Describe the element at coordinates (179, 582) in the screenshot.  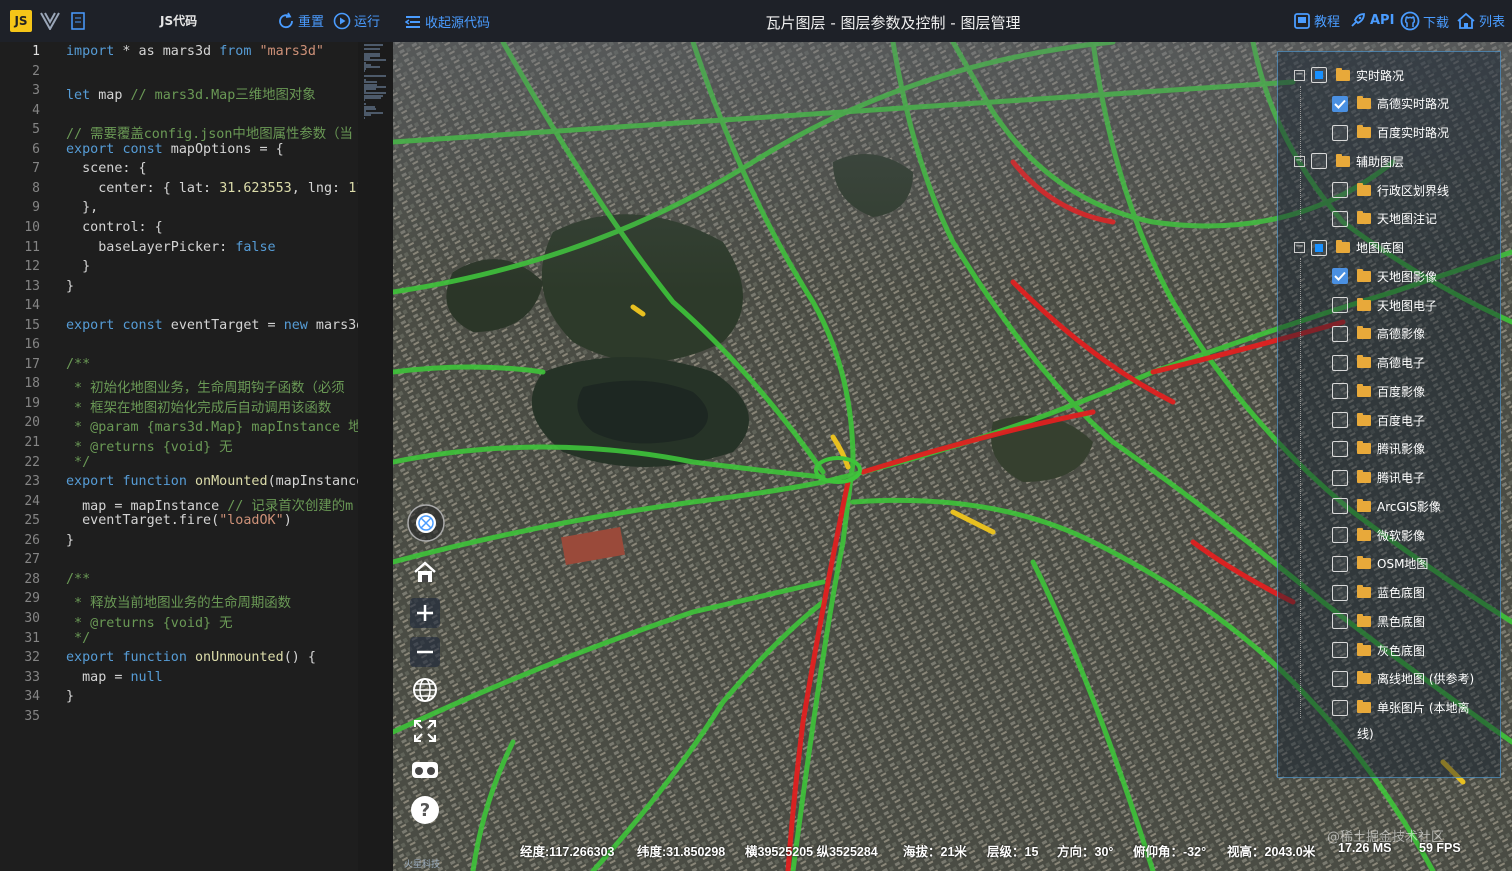
I see `code-line: 28 /**` at that location.